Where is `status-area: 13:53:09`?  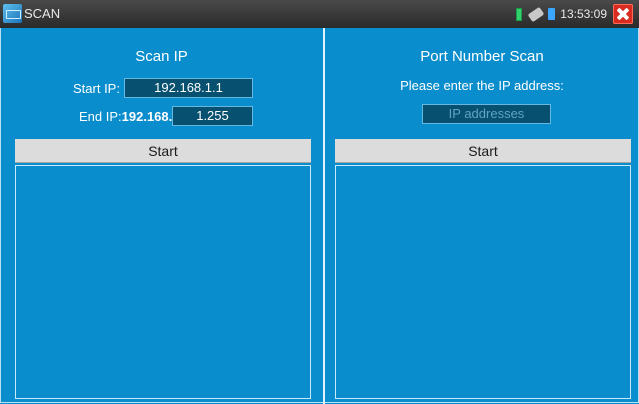 status-area: 13:53:09 is located at coordinates (574, 14).